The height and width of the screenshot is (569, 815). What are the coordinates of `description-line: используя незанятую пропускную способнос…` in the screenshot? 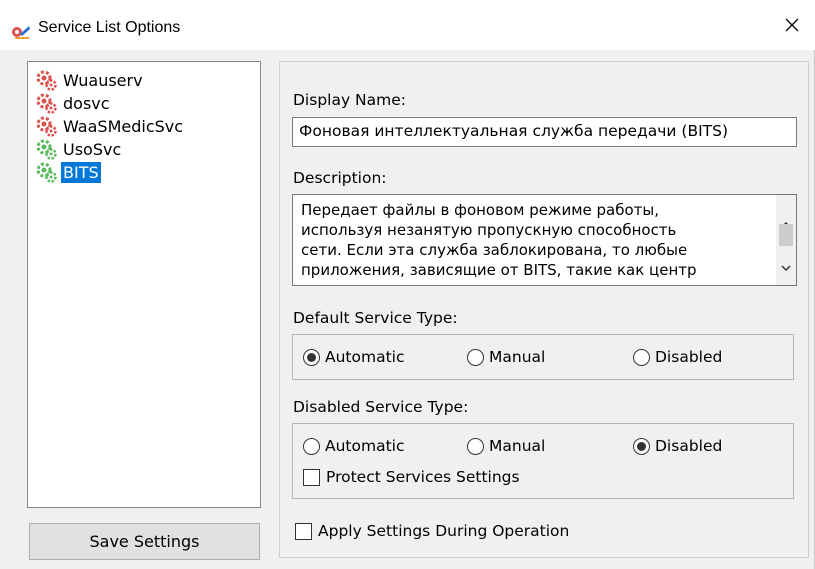 It's located at (489, 230).